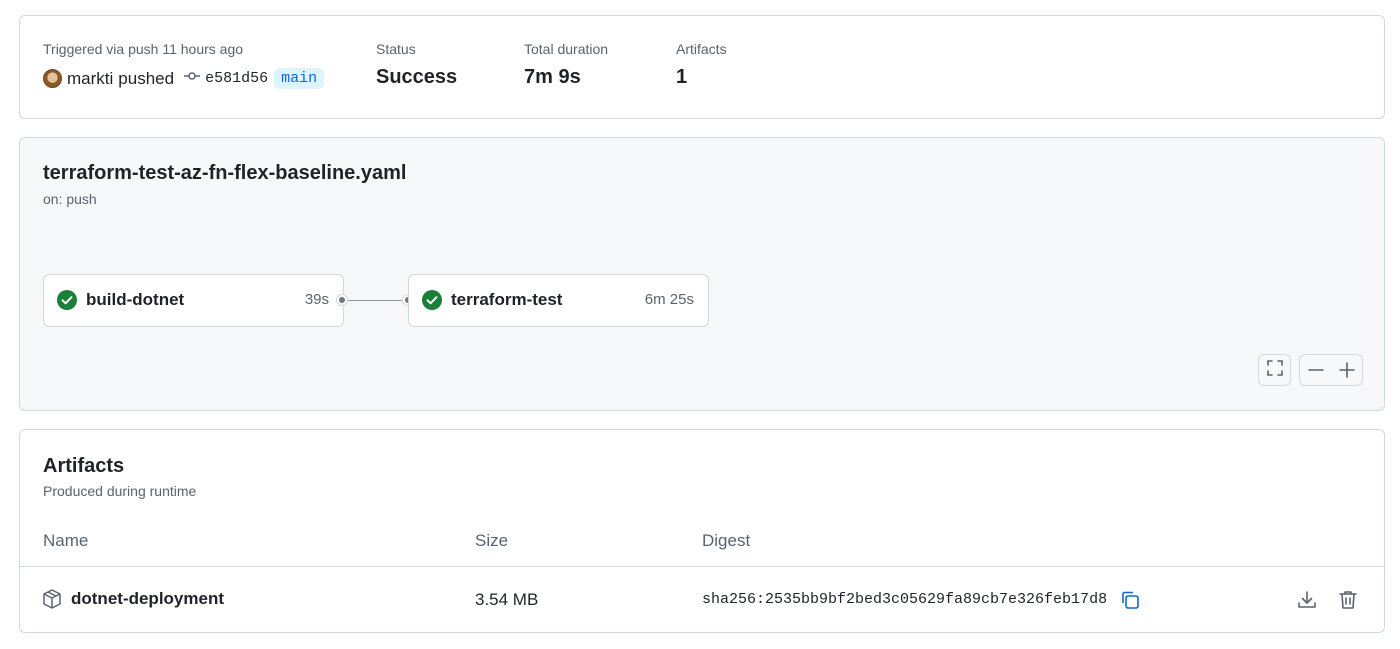  What do you see at coordinates (726, 540) in the screenshot?
I see `column-header-digest: Digest` at bounding box center [726, 540].